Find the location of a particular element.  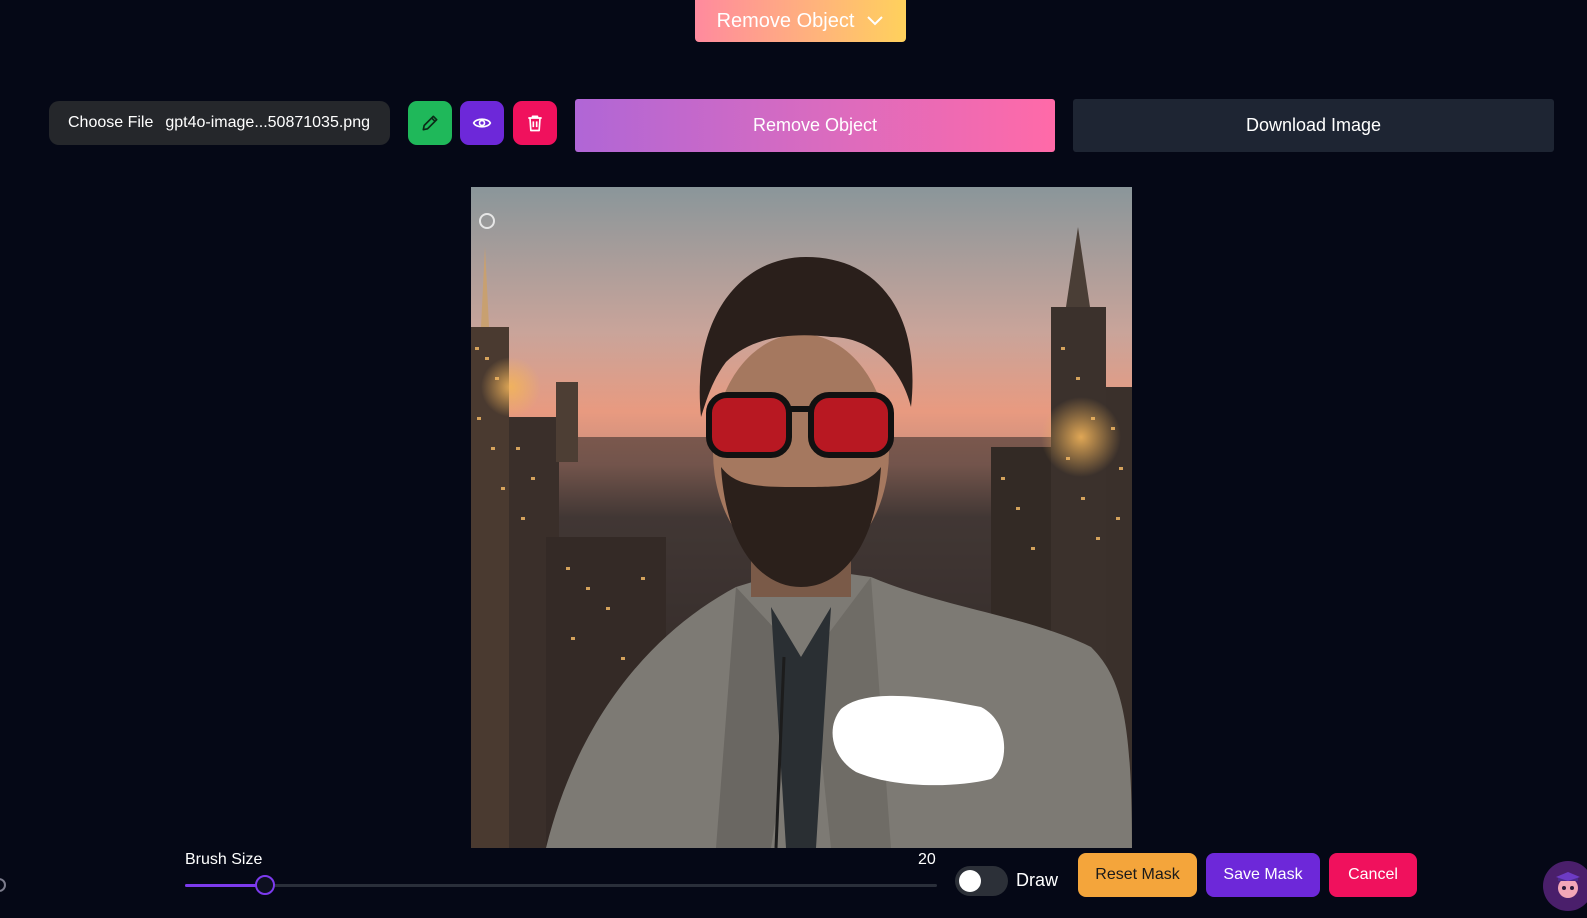

trash-icon is located at coordinates (535, 123).